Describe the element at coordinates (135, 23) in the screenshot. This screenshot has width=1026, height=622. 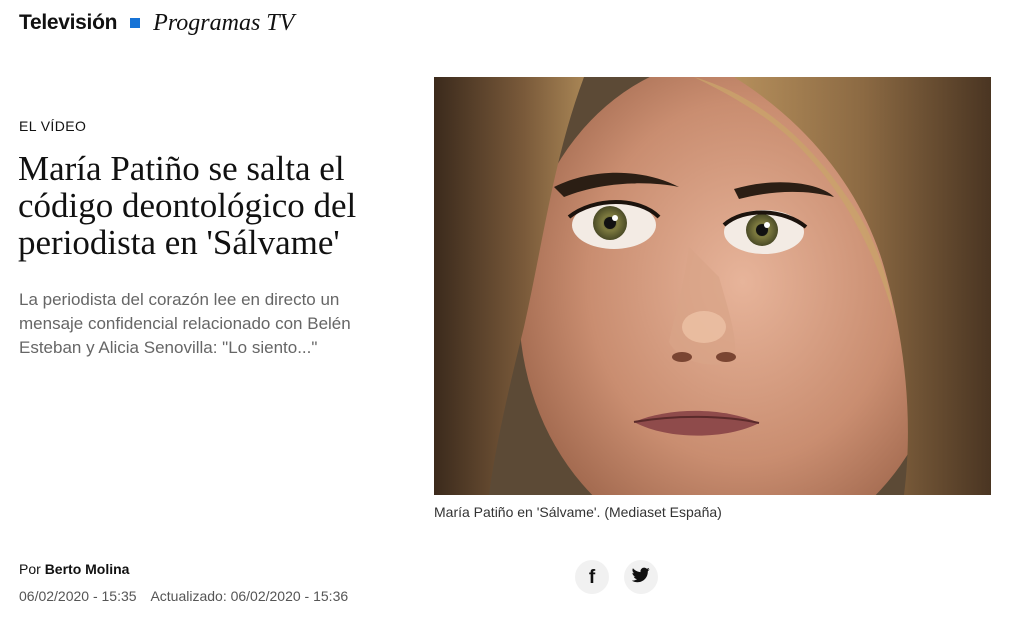
I see `nav-separator-square` at that location.